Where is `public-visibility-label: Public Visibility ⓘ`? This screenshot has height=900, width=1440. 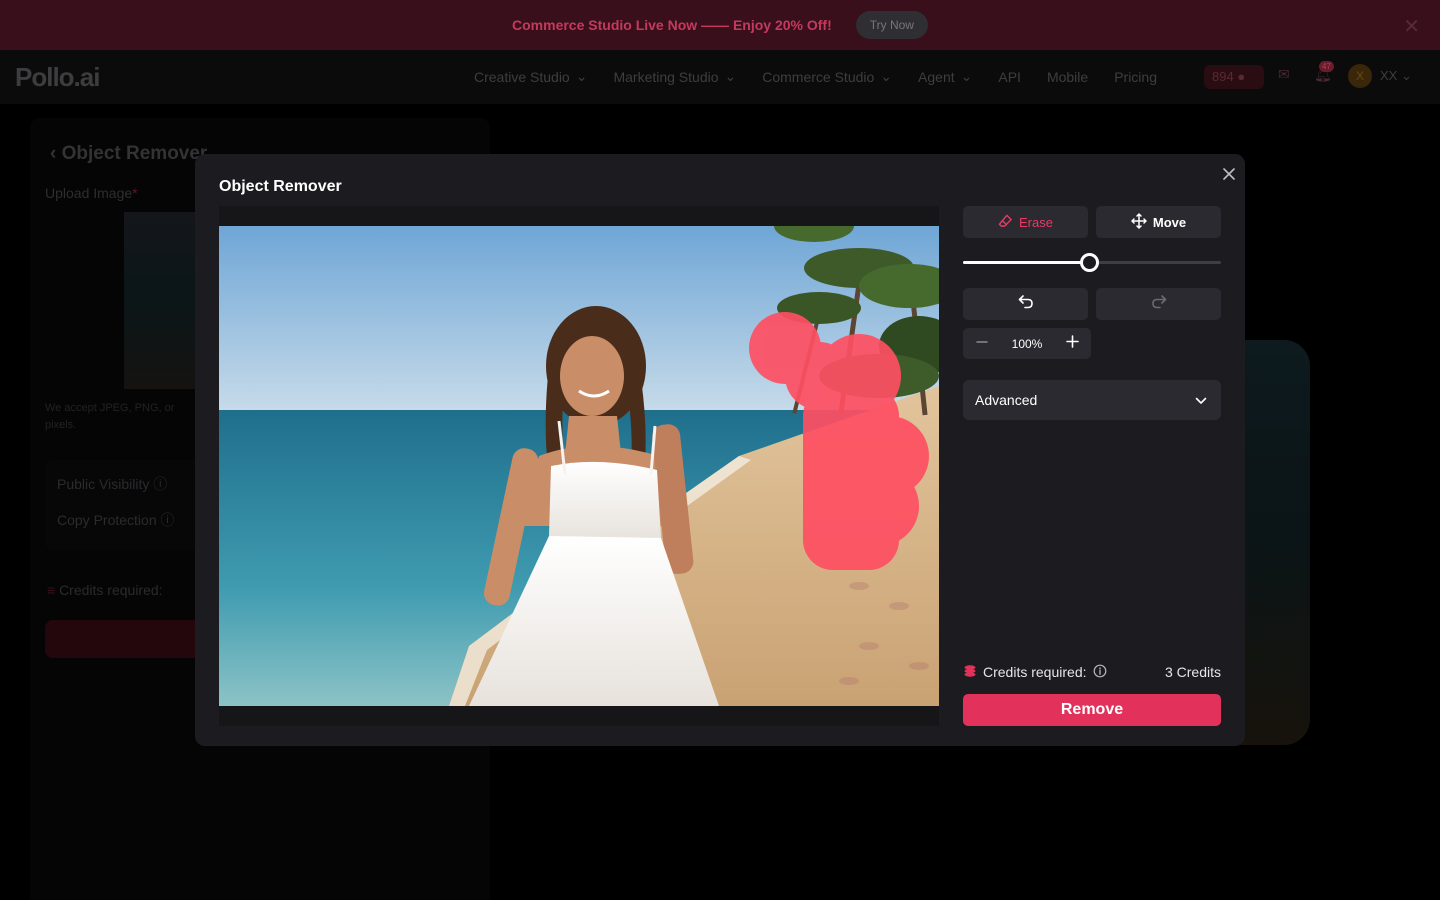
public-visibility-label: Public Visibility ⓘ is located at coordinates (112, 484).